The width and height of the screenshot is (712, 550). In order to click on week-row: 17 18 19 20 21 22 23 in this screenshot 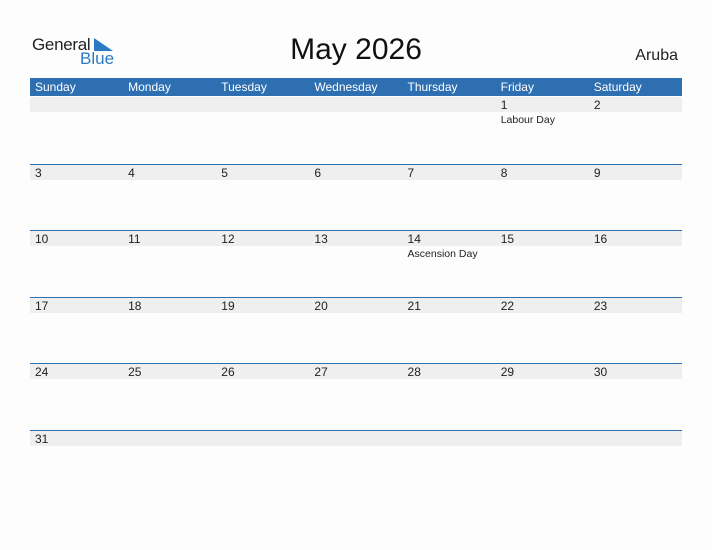, I will do `click(356, 330)`.